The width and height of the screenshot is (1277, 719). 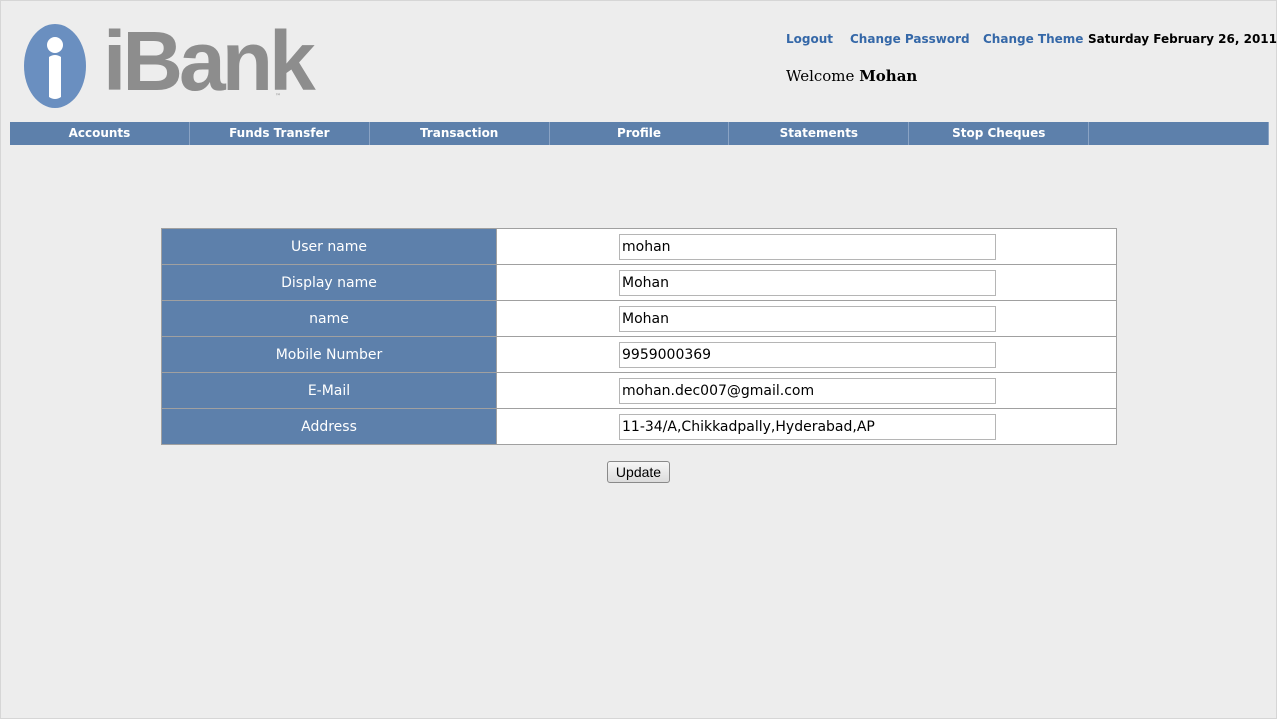 What do you see at coordinates (1179, 133) in the screenshot?
I see `nav-item-empty` at bounding box center [1179, 133].